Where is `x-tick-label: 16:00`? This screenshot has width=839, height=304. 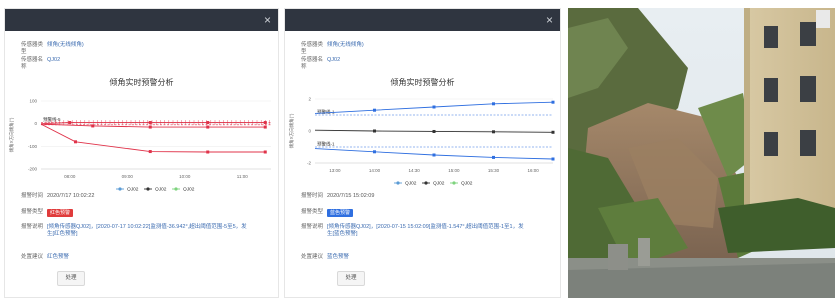 x-tick-label: 16:00 is located at coordinates (534, 170).